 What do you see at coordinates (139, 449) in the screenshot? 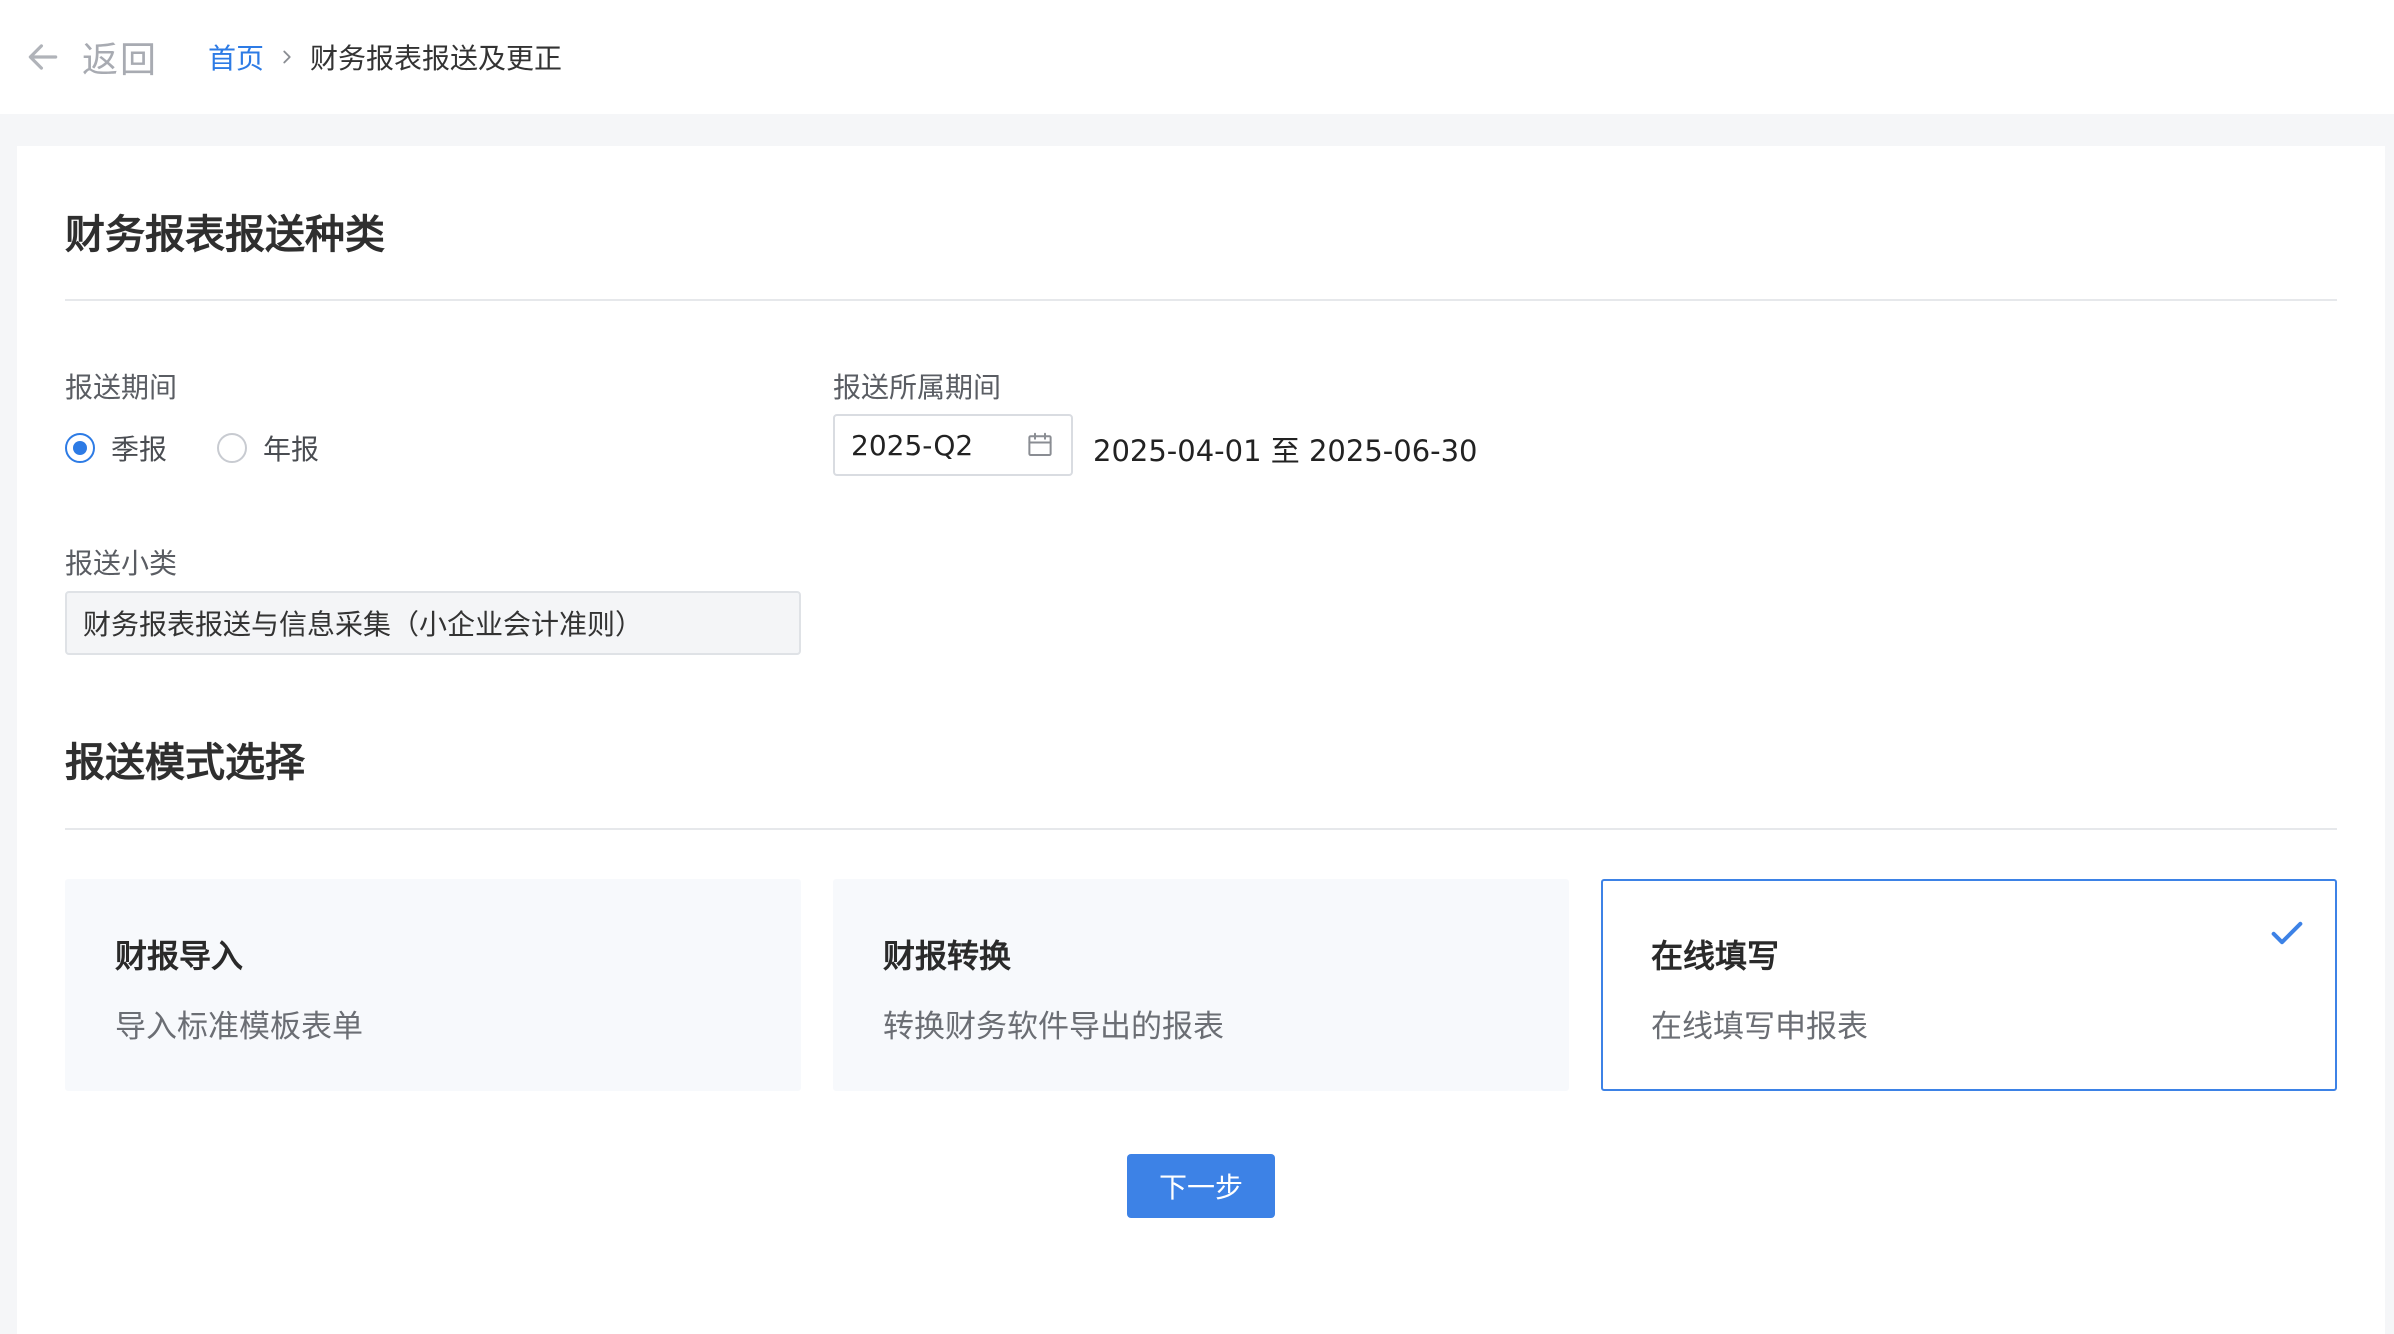
I see `radio-quarterly-label: 季报` at bounding box center [139, 449].